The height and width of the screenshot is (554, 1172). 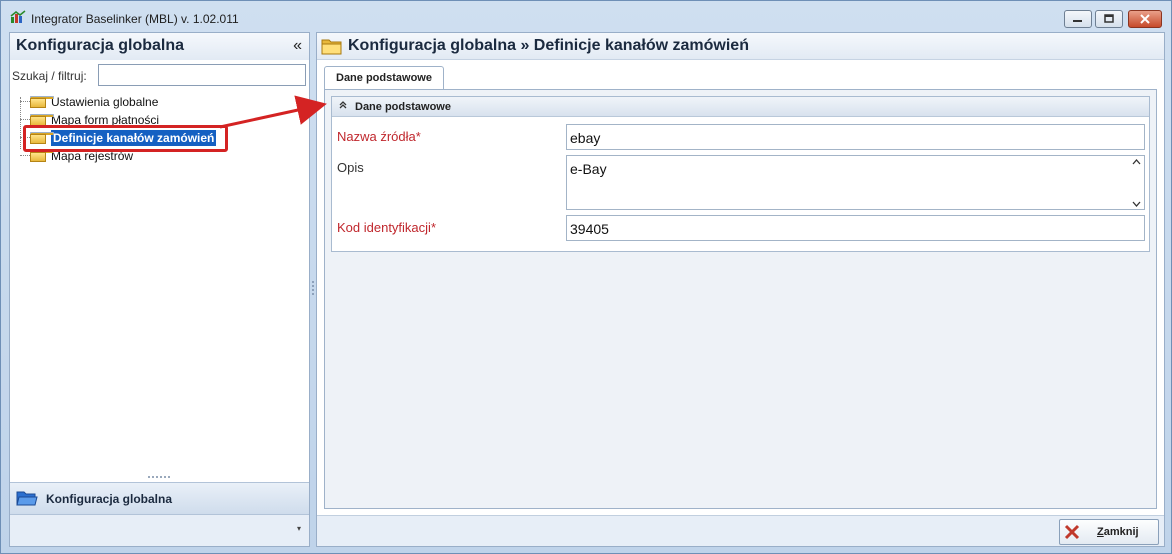 What do you see at coordinates (386, 227) in the screenshot?
I see `id-code-label: Kod identyfikacji*` at bounding box center [386, 227].